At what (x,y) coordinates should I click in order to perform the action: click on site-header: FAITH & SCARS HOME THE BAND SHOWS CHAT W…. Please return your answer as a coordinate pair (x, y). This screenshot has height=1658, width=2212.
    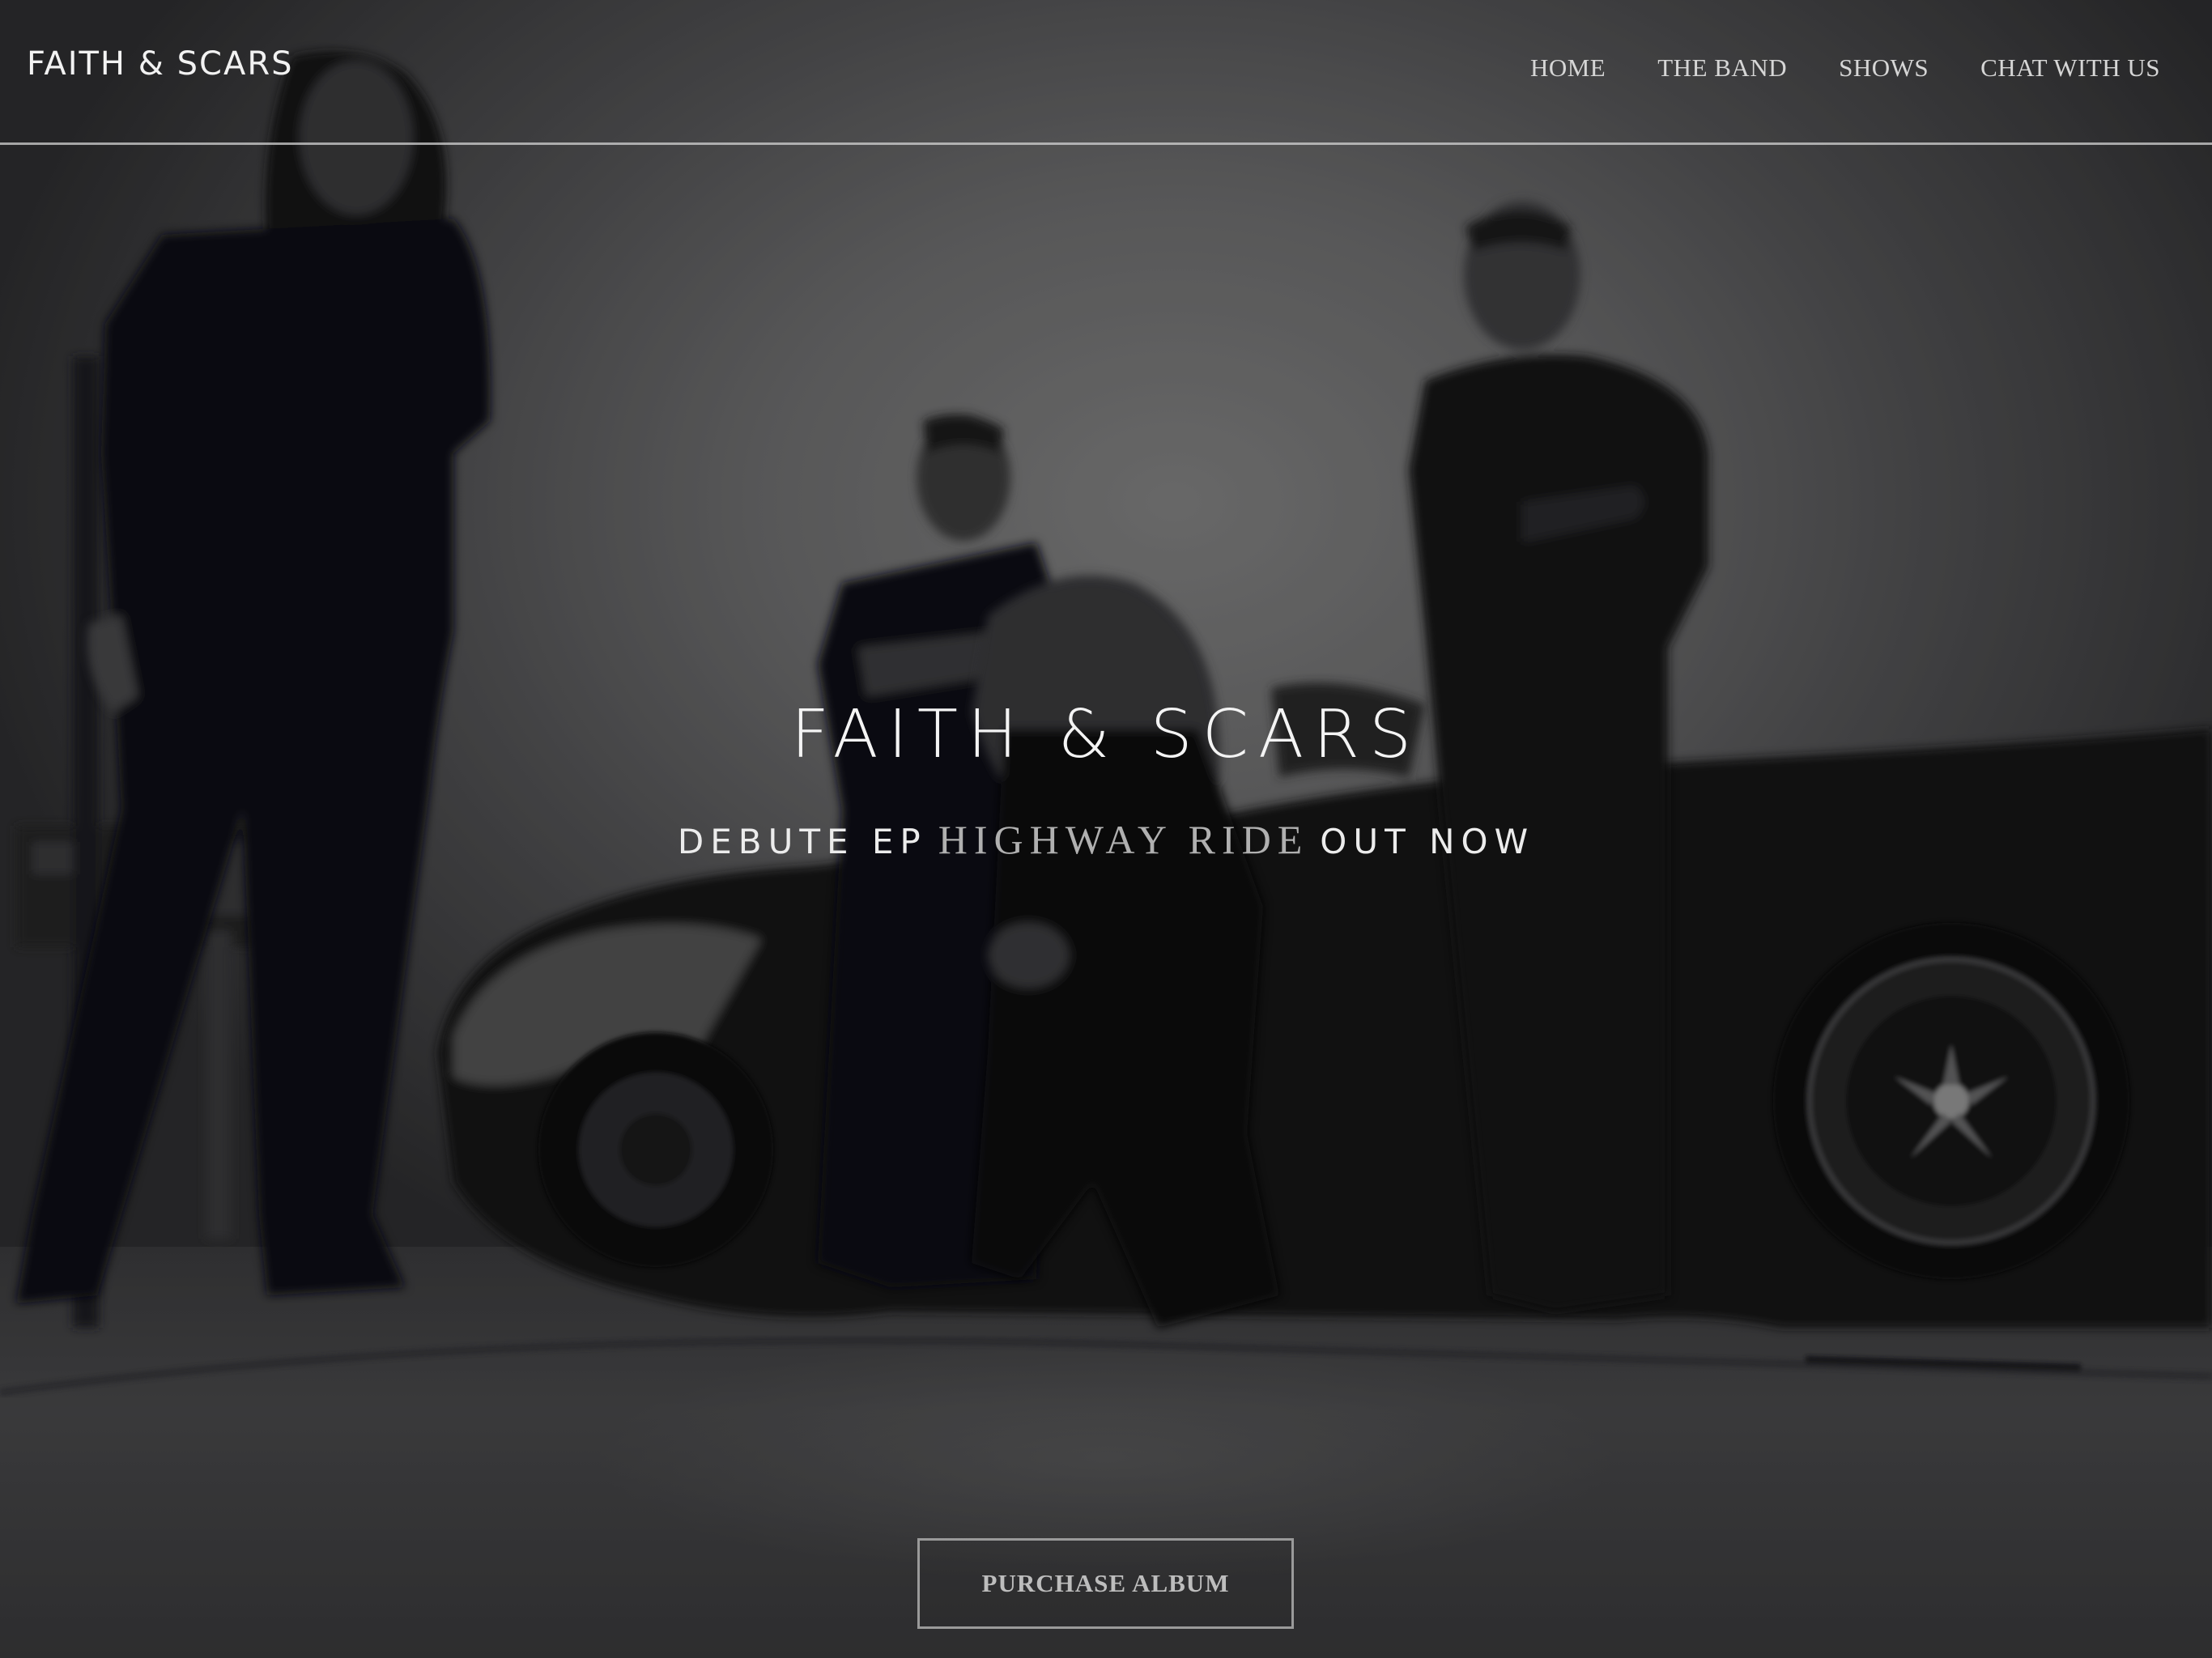
    Looking at the image, I should click on (1106, 72).